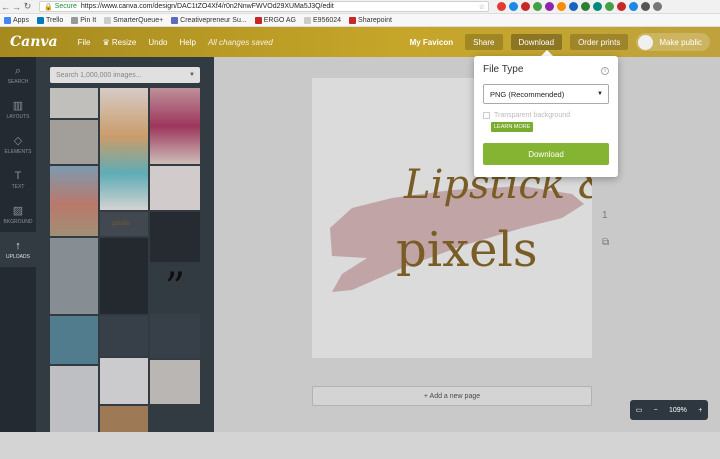 This screenshot has height=459, width=720. What do you see at coordinates (486, 115) in the screenshot?
I see `transparent-checkbox` at bounding box center [486, 115].